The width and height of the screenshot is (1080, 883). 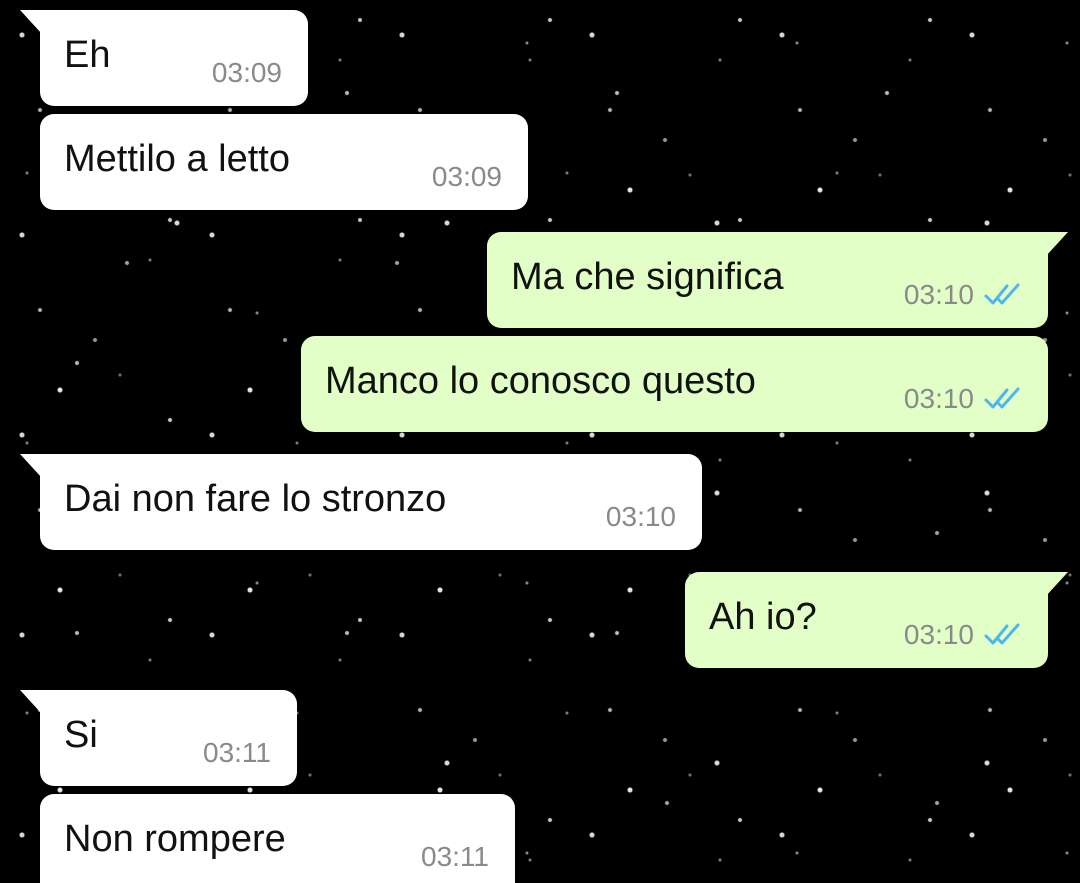 What do you see at coordinates (866, 620) in the screenshot?
I see `message-bubble-outgoing: Ah io? 03:10` at bounding box center [866, 620].